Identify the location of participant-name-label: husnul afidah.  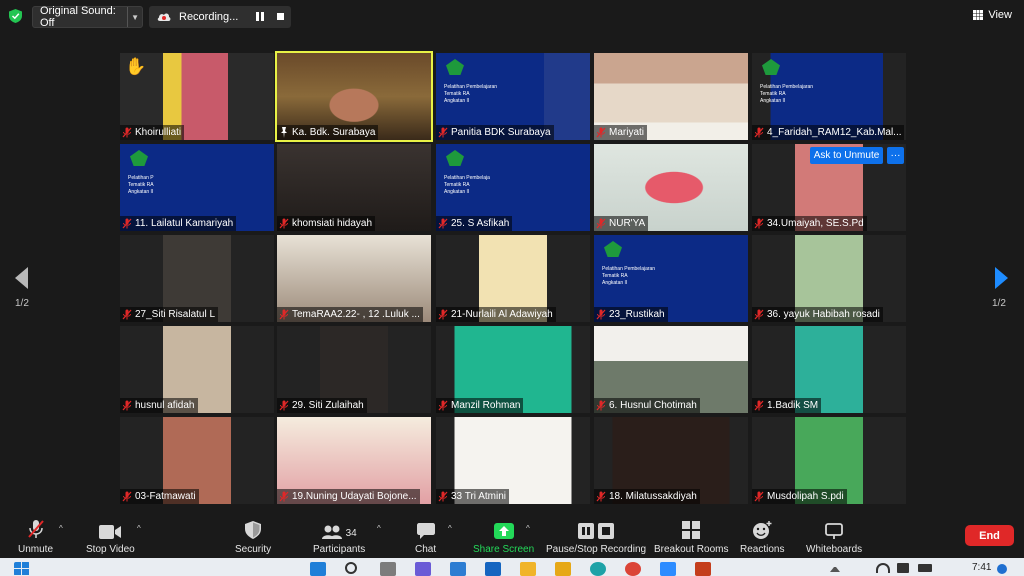
(159, 405).